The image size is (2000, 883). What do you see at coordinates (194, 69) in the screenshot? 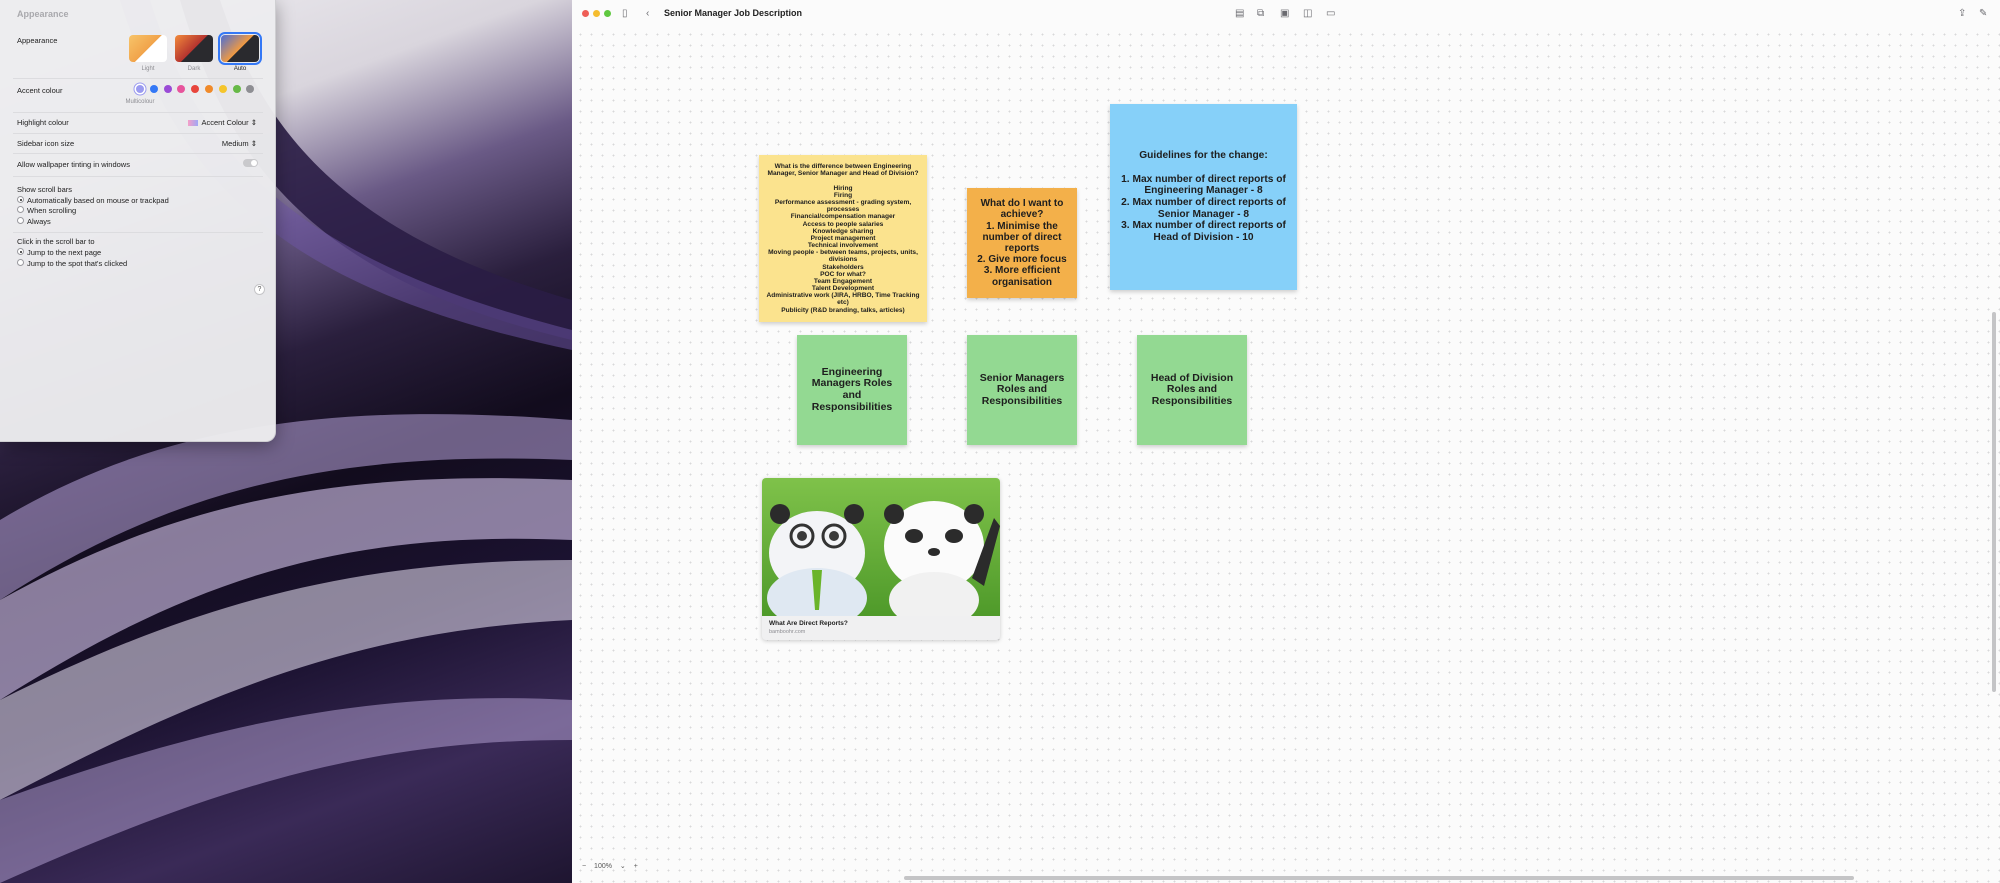
I see `appearance-dark-label: Dark` at bounding box center [194, 69].